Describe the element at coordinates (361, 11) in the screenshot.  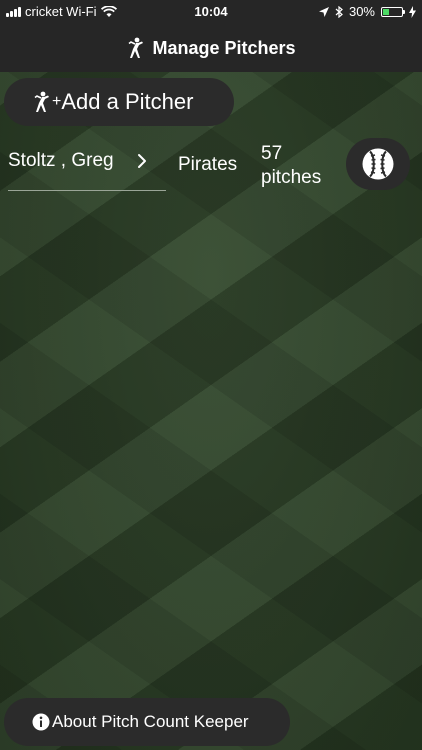
I see `battery-percent: 30%` at that location.